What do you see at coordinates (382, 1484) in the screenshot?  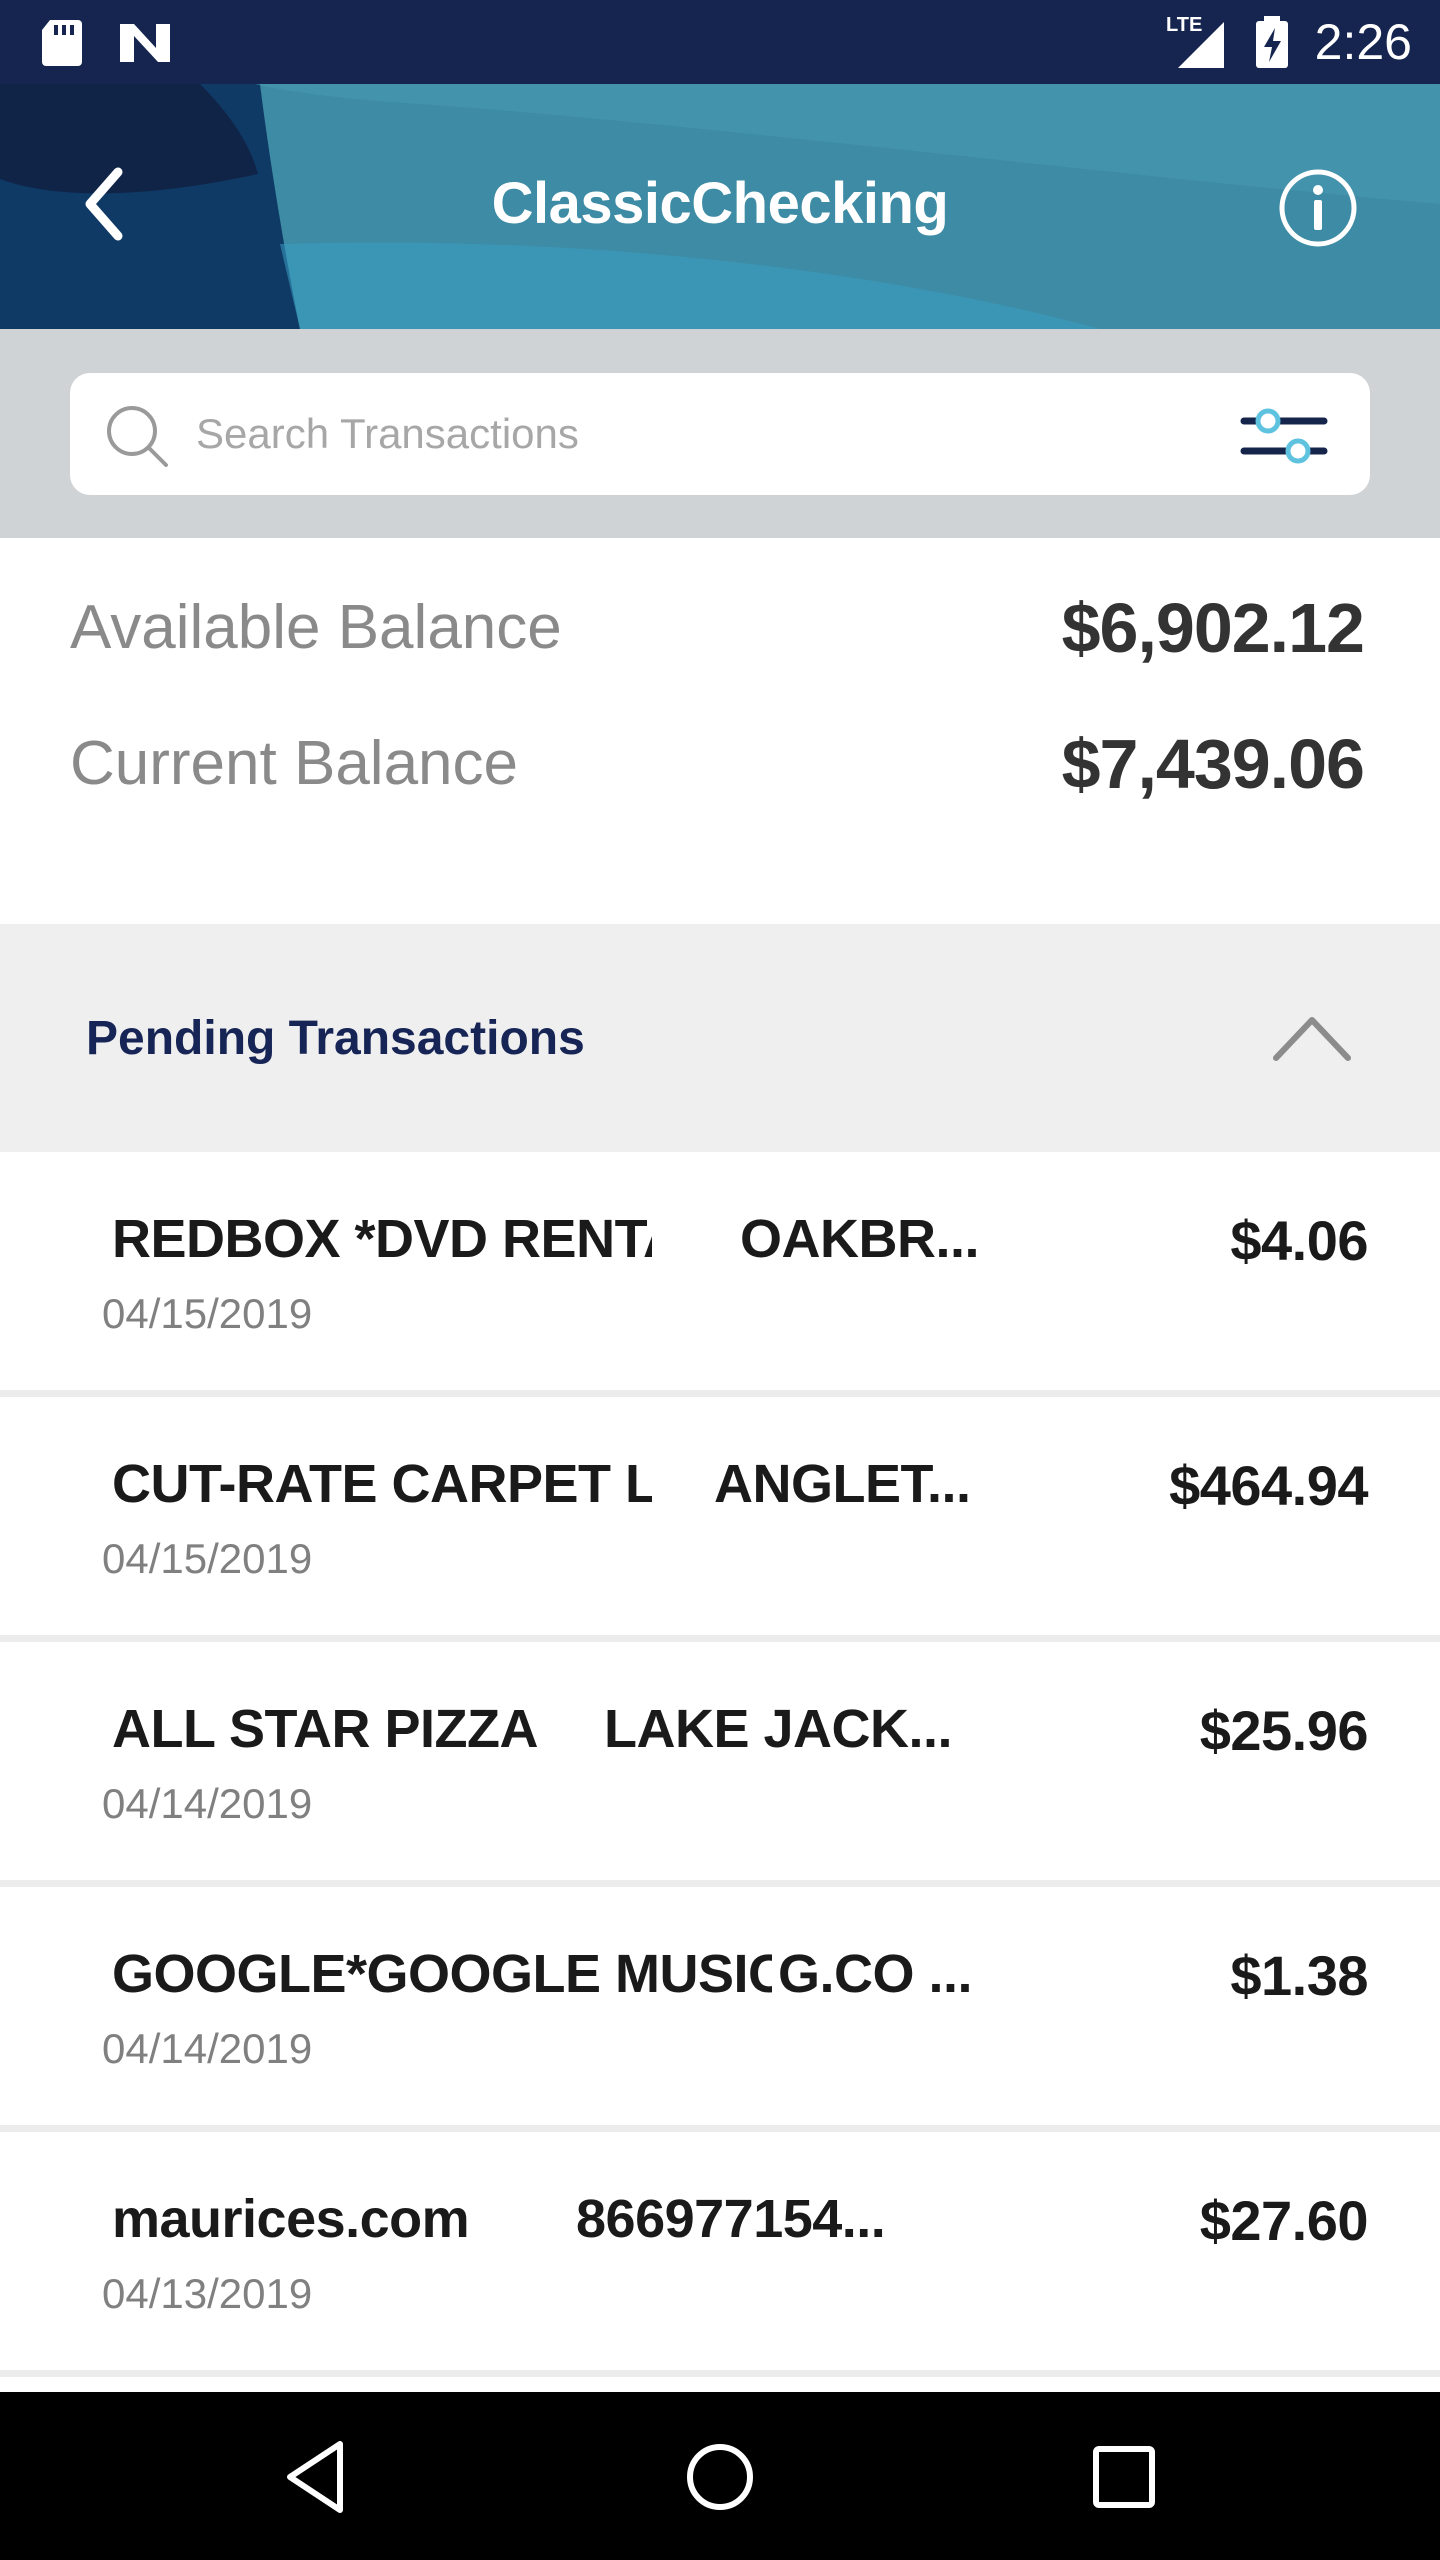 I see `transaction-name: CUT-RATE CARPET LLC` at bounding box center [382, 1484].